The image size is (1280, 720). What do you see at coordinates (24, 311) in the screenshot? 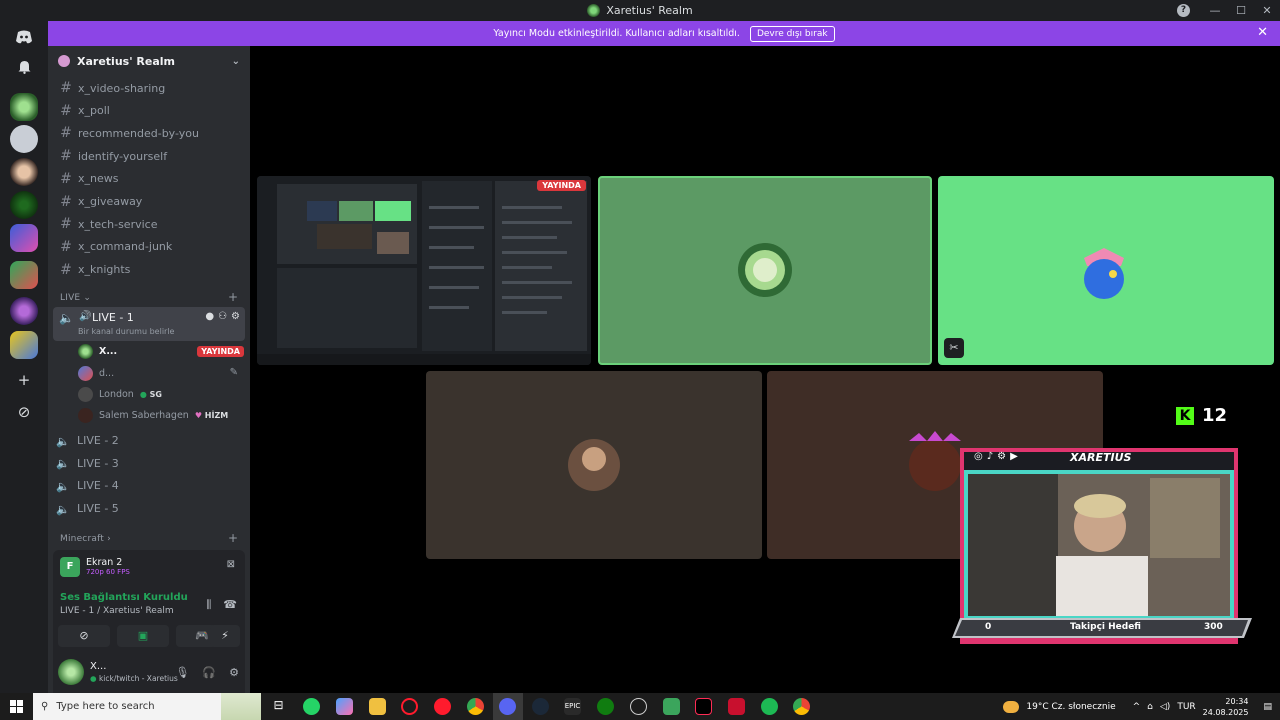
I see `server-starfield-icon` at bounding box center [24, 311].